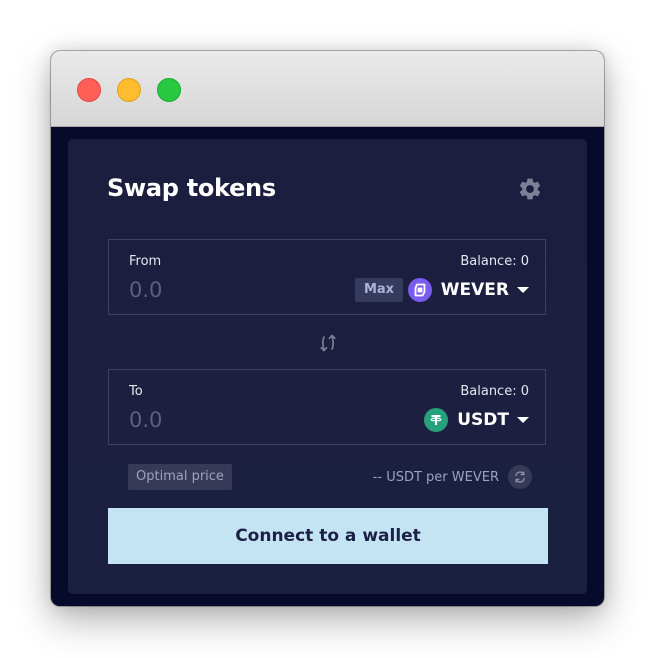 This screenshot has height=658, width=655. What do you see at coordinates (191, 188) in the screenshot?
I see `swap-title: Swap tokens` at bounding box center [191, 188].